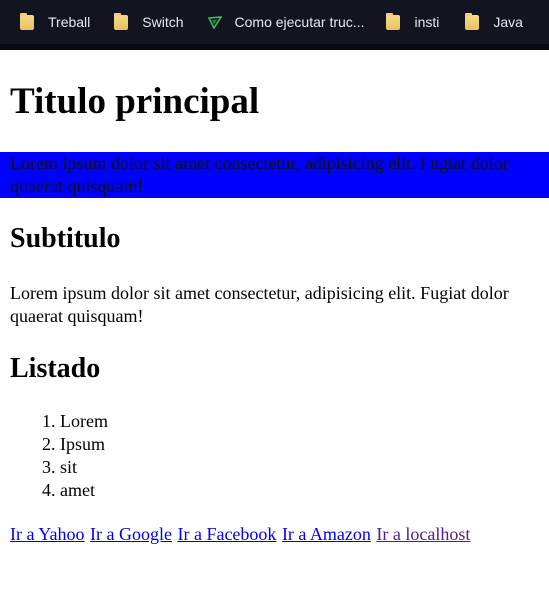 The height and width of the screenshot is (598, 549). I want to click on list-item: Ipsum, so click(84, 444).